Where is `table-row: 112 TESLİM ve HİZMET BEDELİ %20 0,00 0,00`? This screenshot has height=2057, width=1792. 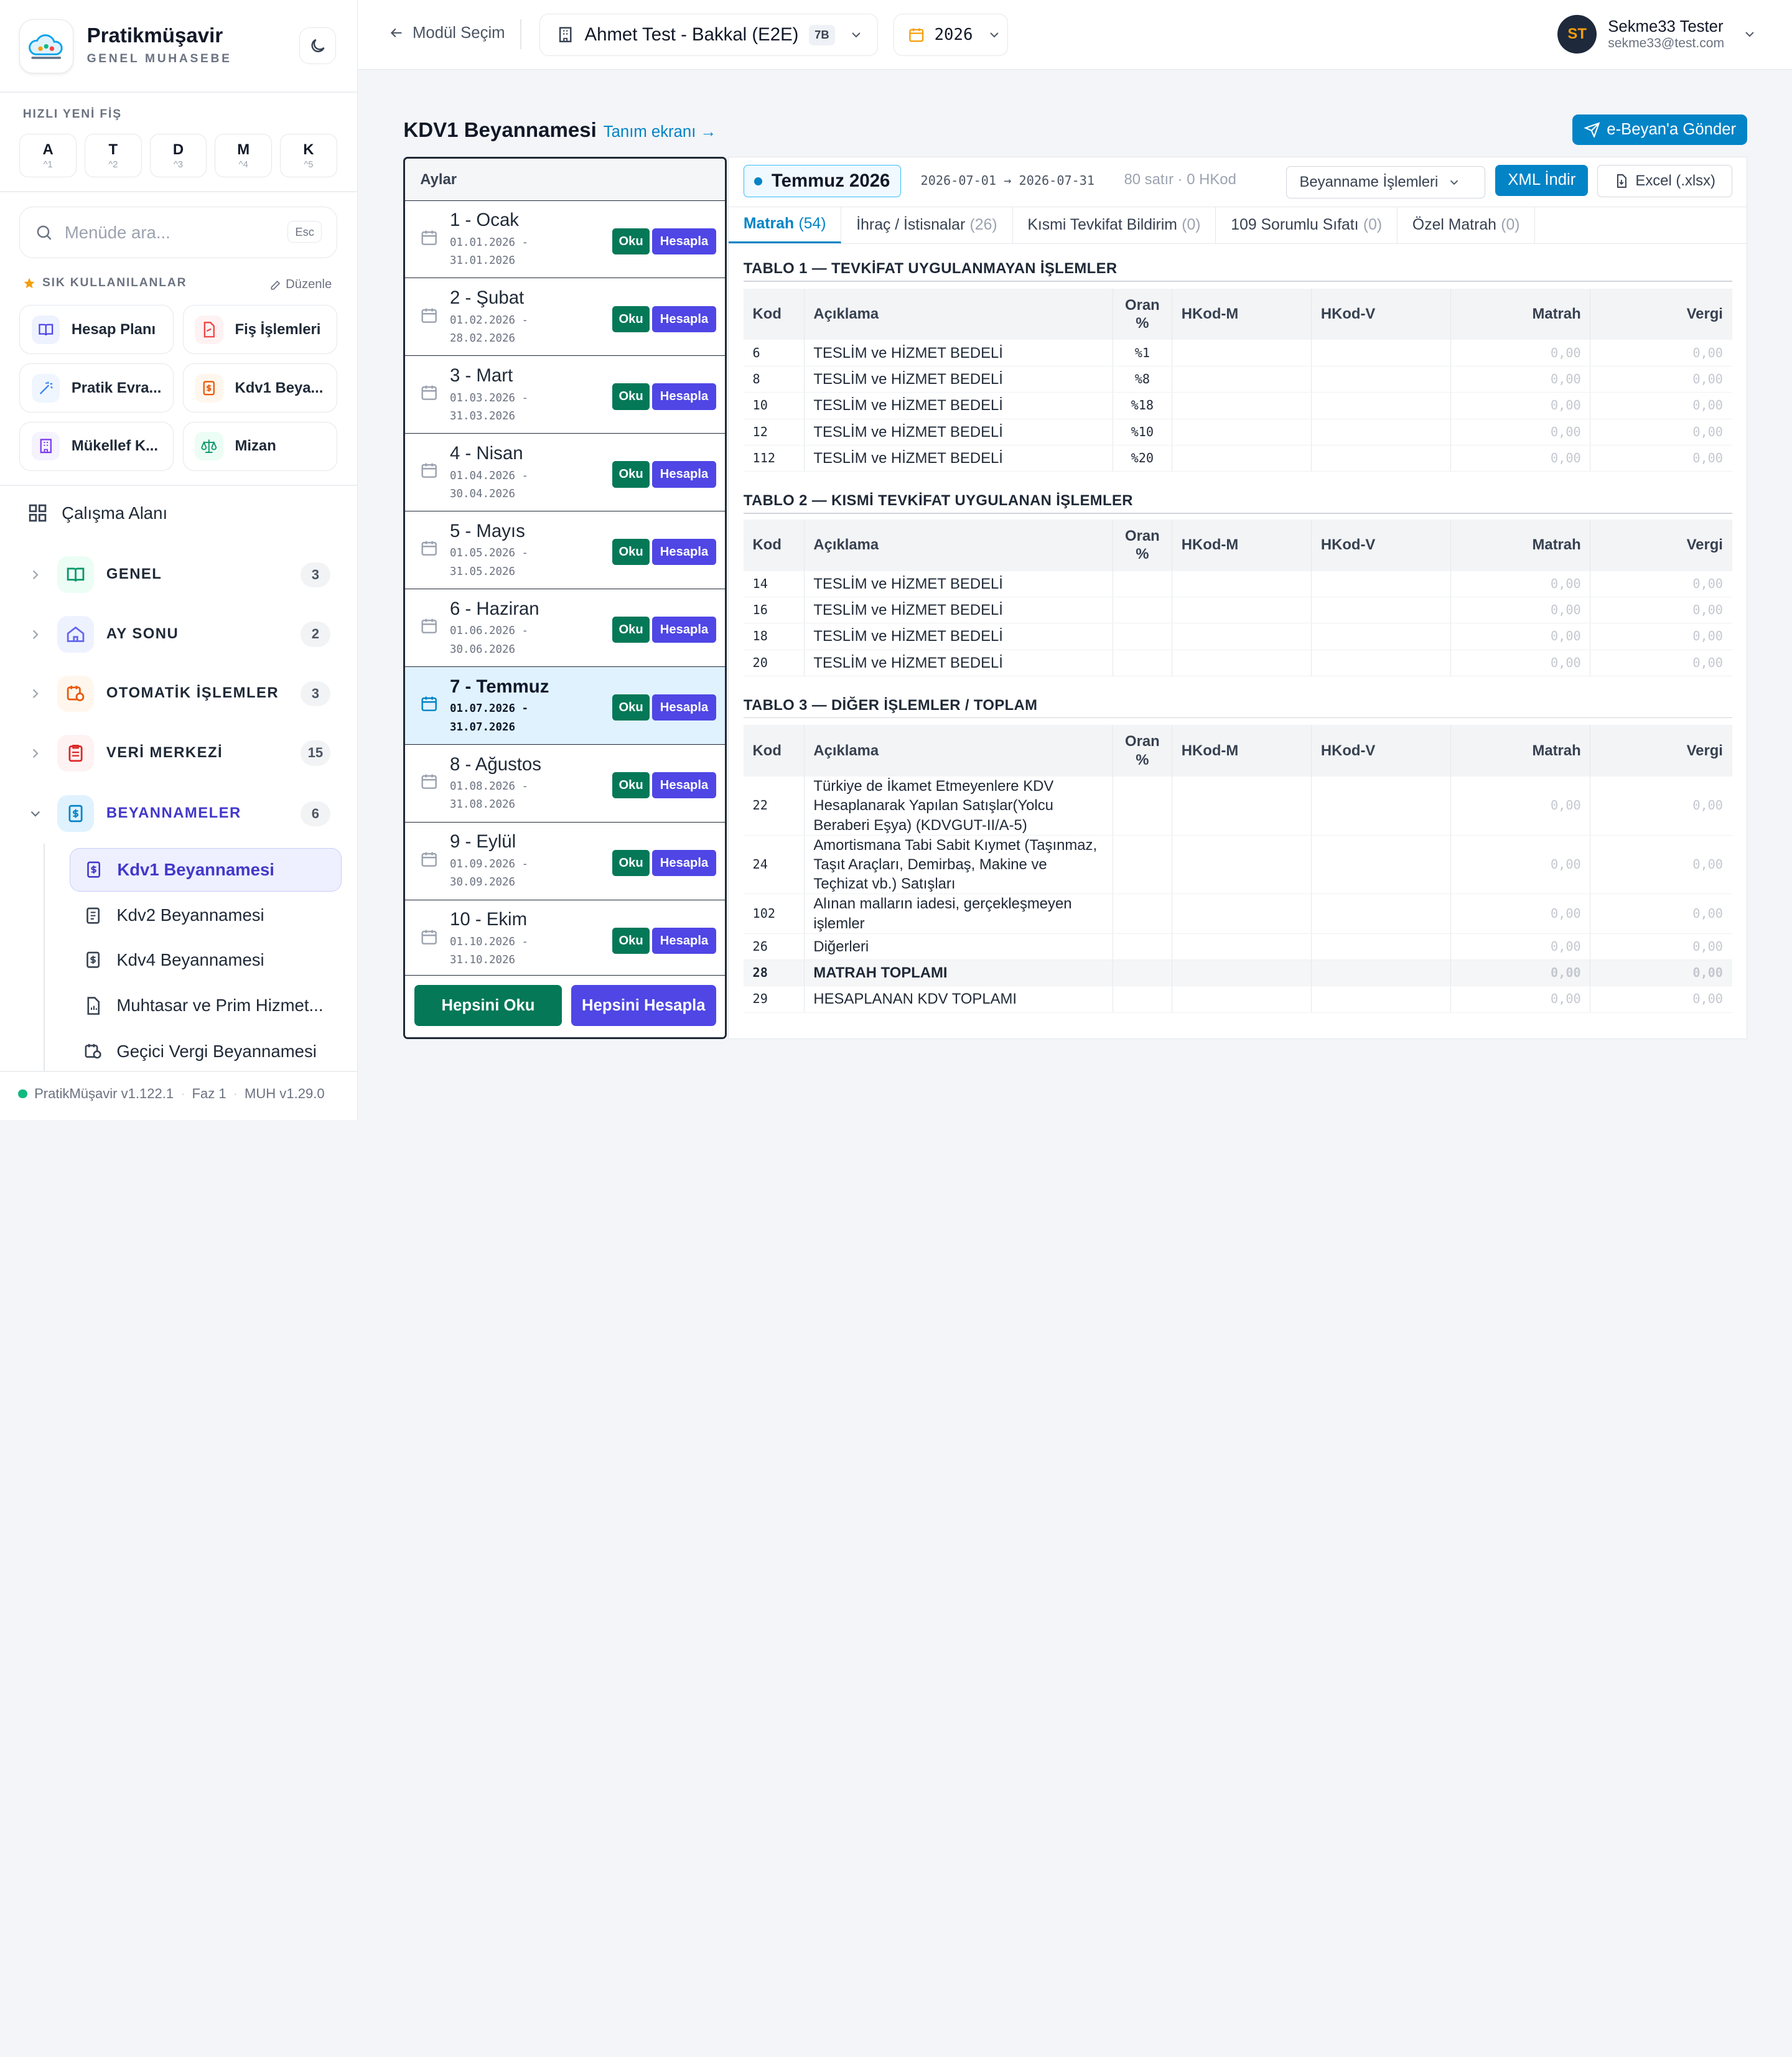 table-row: 112 TESLİM ve HİZMET BEDELİ %20 0,00 0,00 is located at coordinates (1237, 458).